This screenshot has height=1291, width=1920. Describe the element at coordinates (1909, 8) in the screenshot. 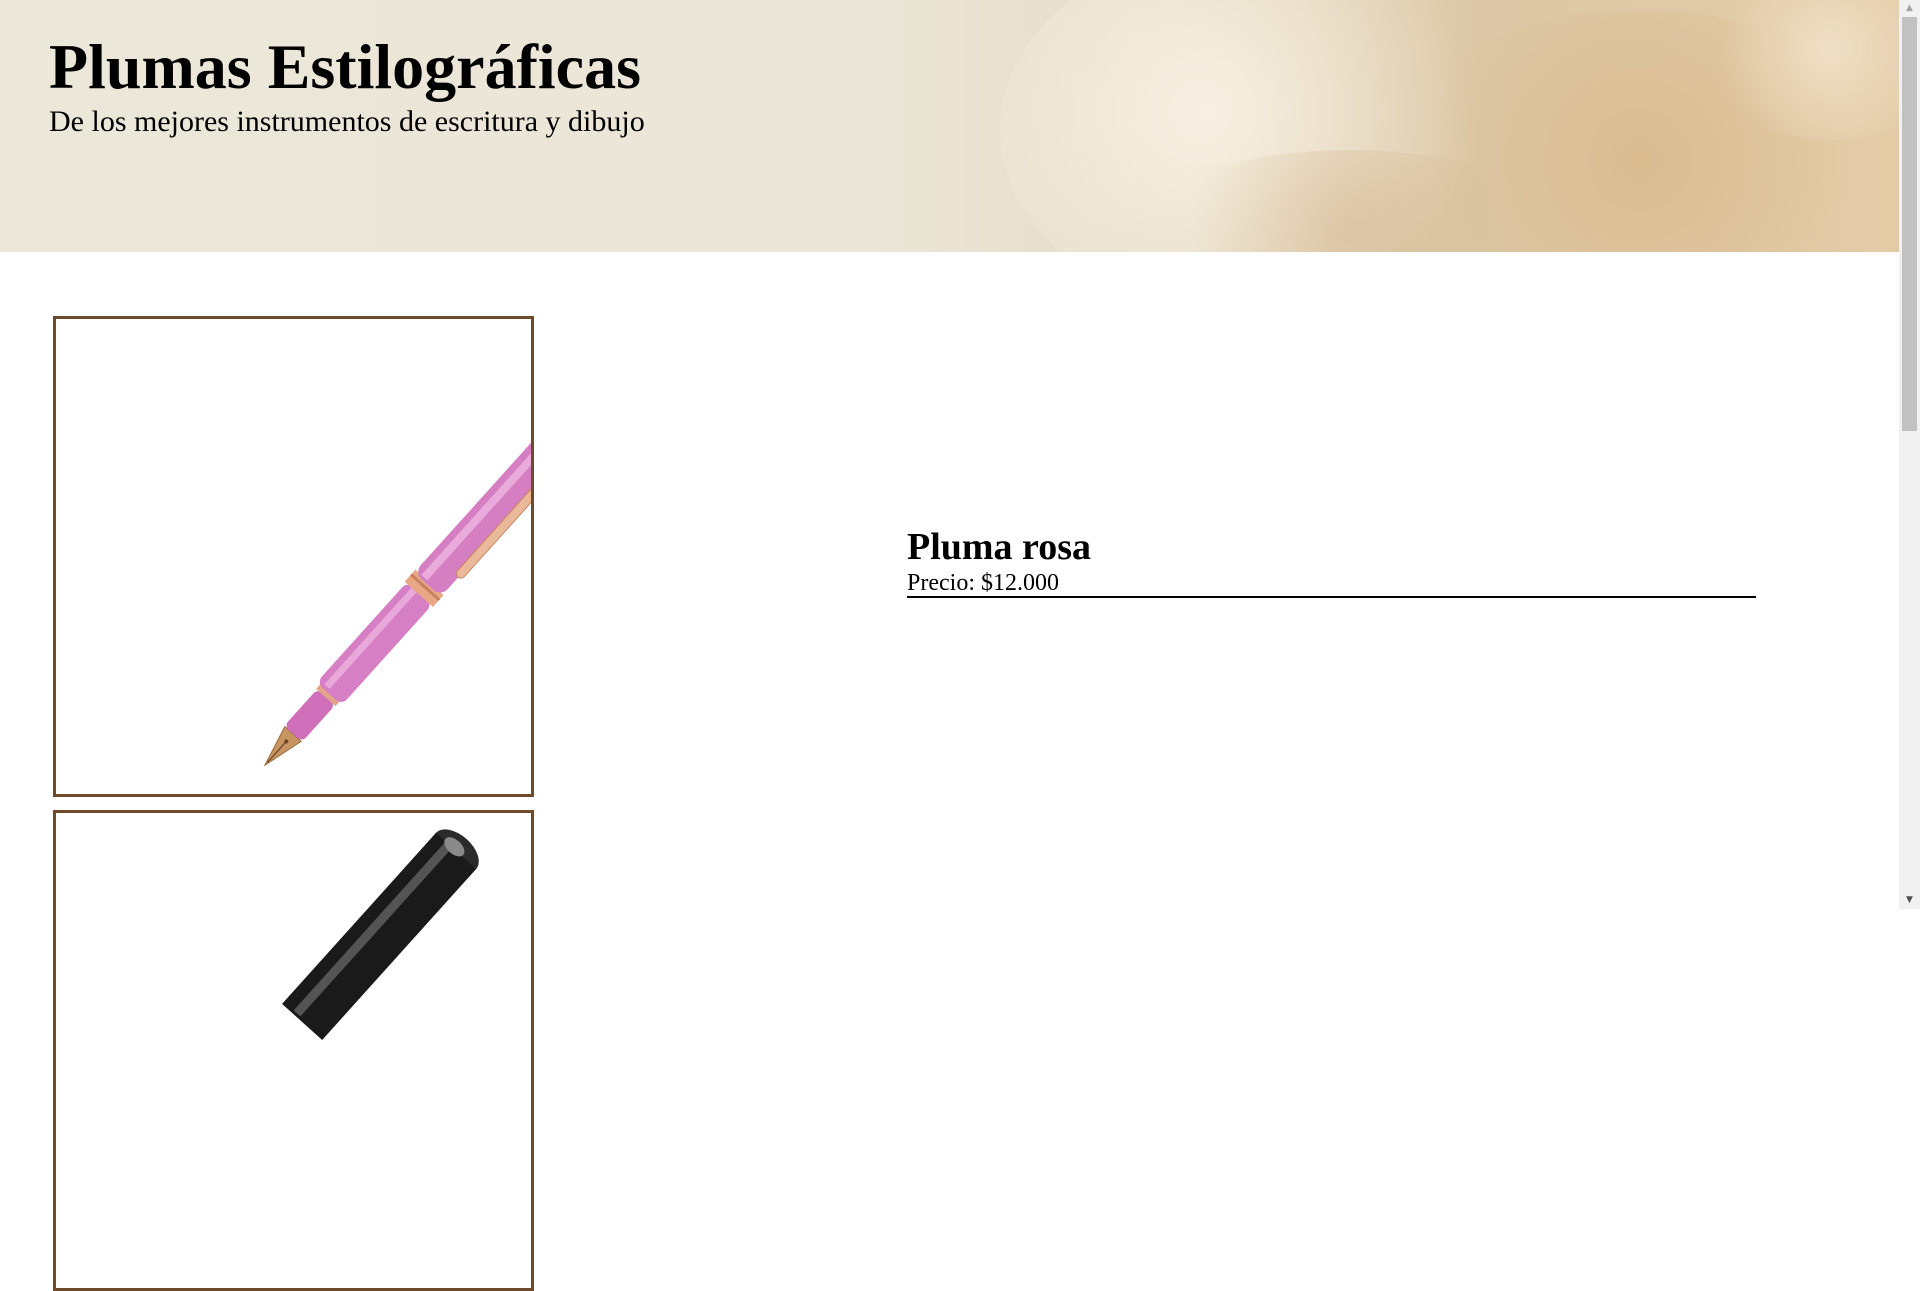

I see `scroll-up-arrow-icon: ▲` at that location.